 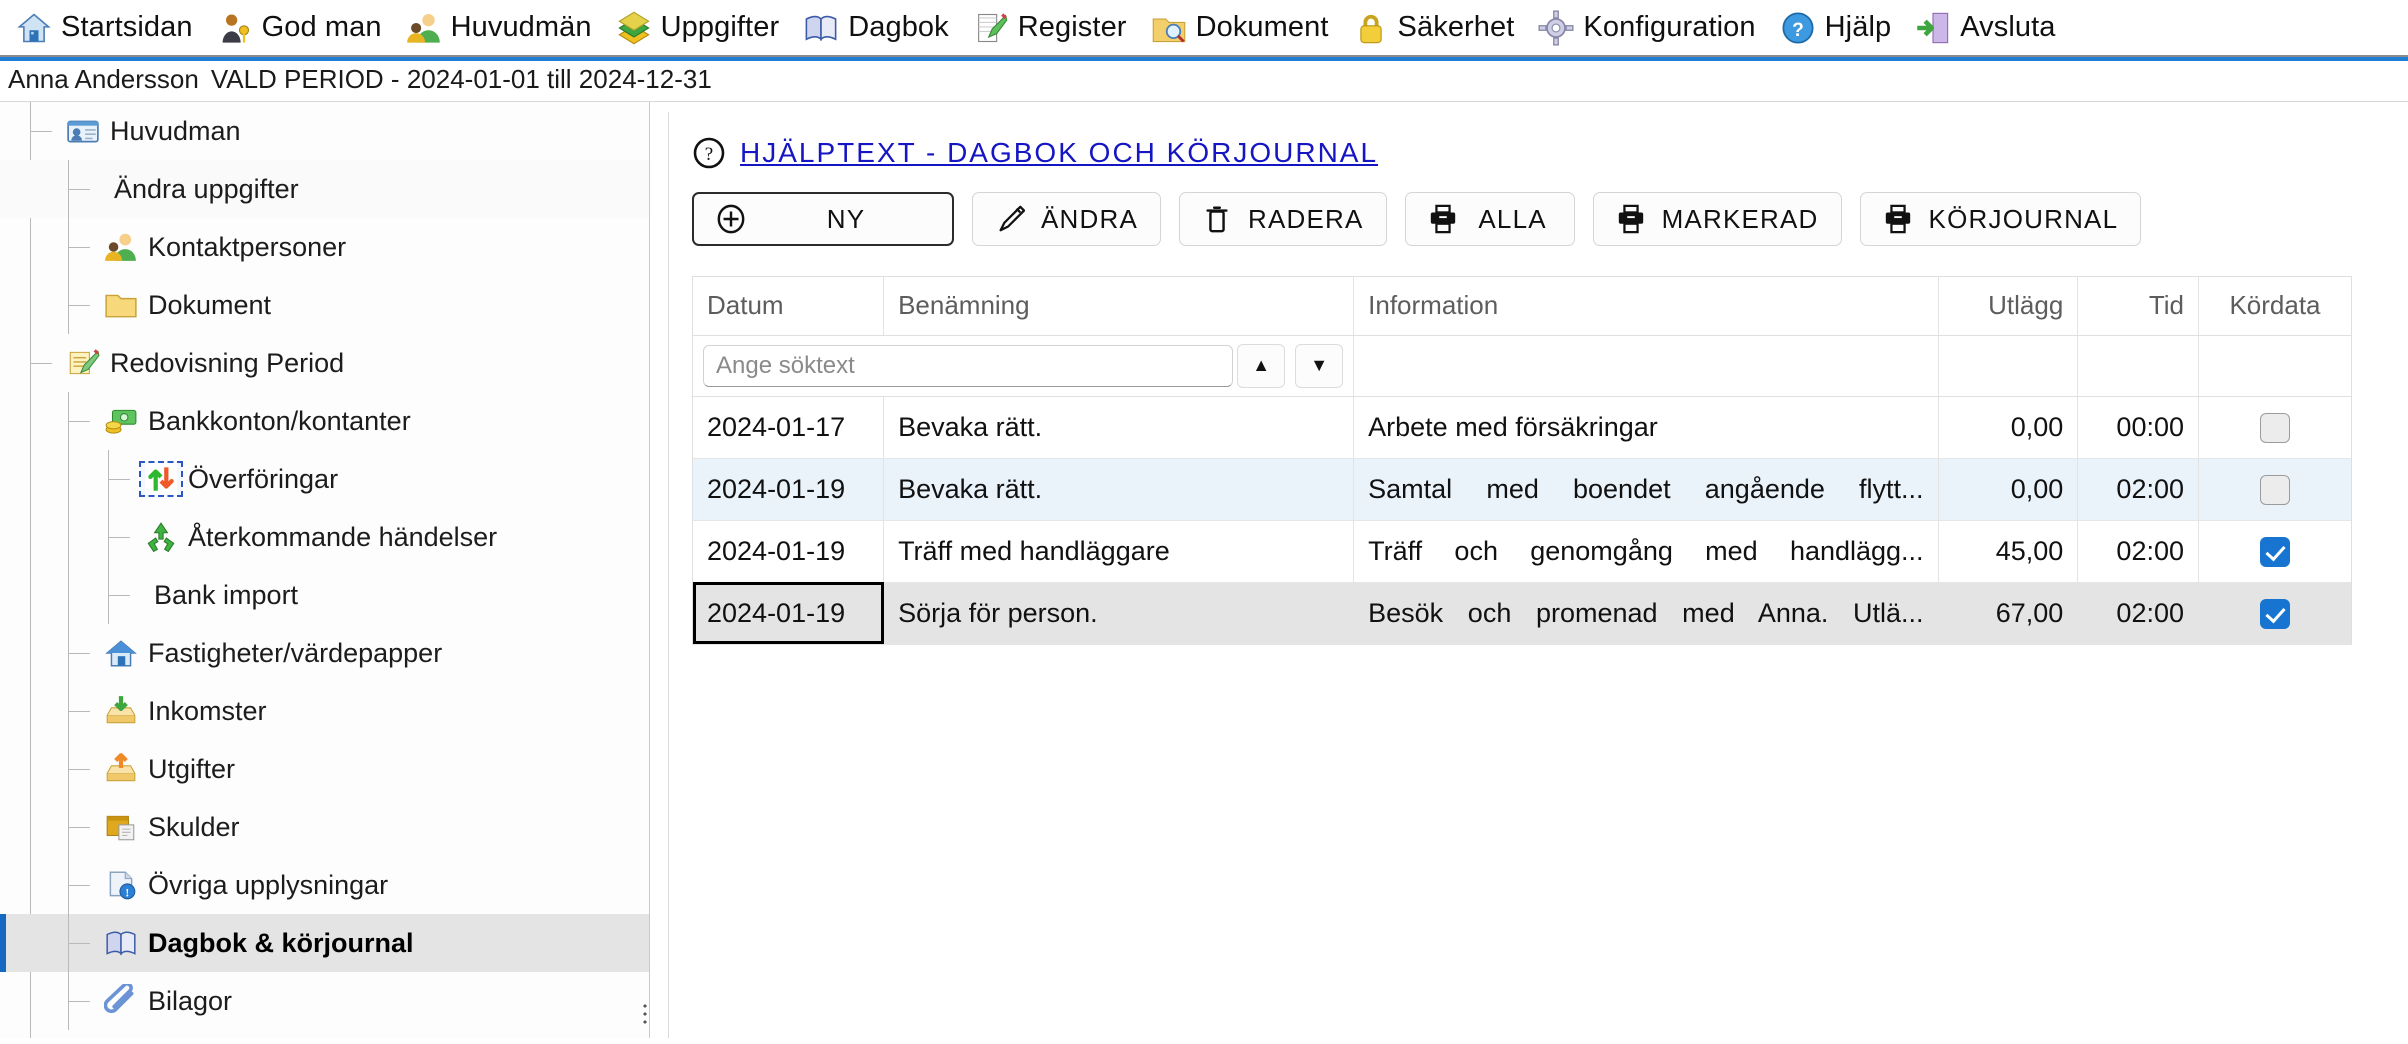 I want to click on button-label: ALLA, so click(x=1512, y=218).